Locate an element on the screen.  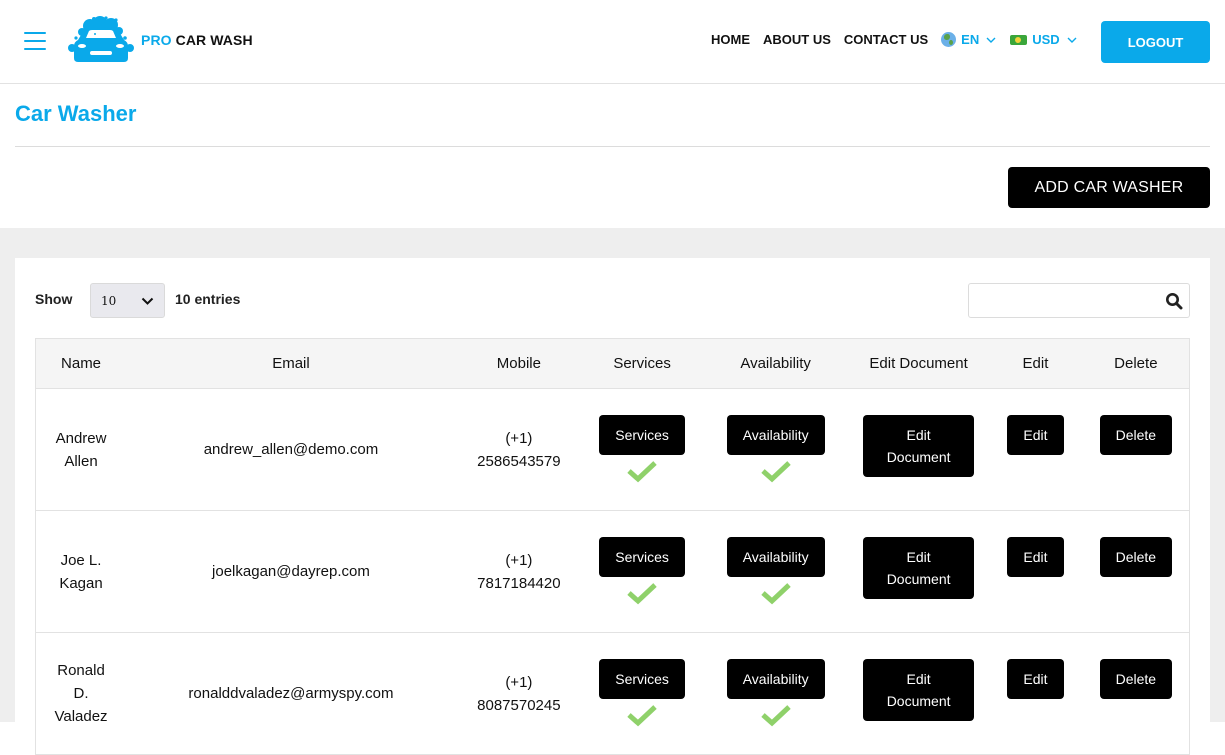
nav-contact-us: CONTACT US is located at coordinates (886, 39).